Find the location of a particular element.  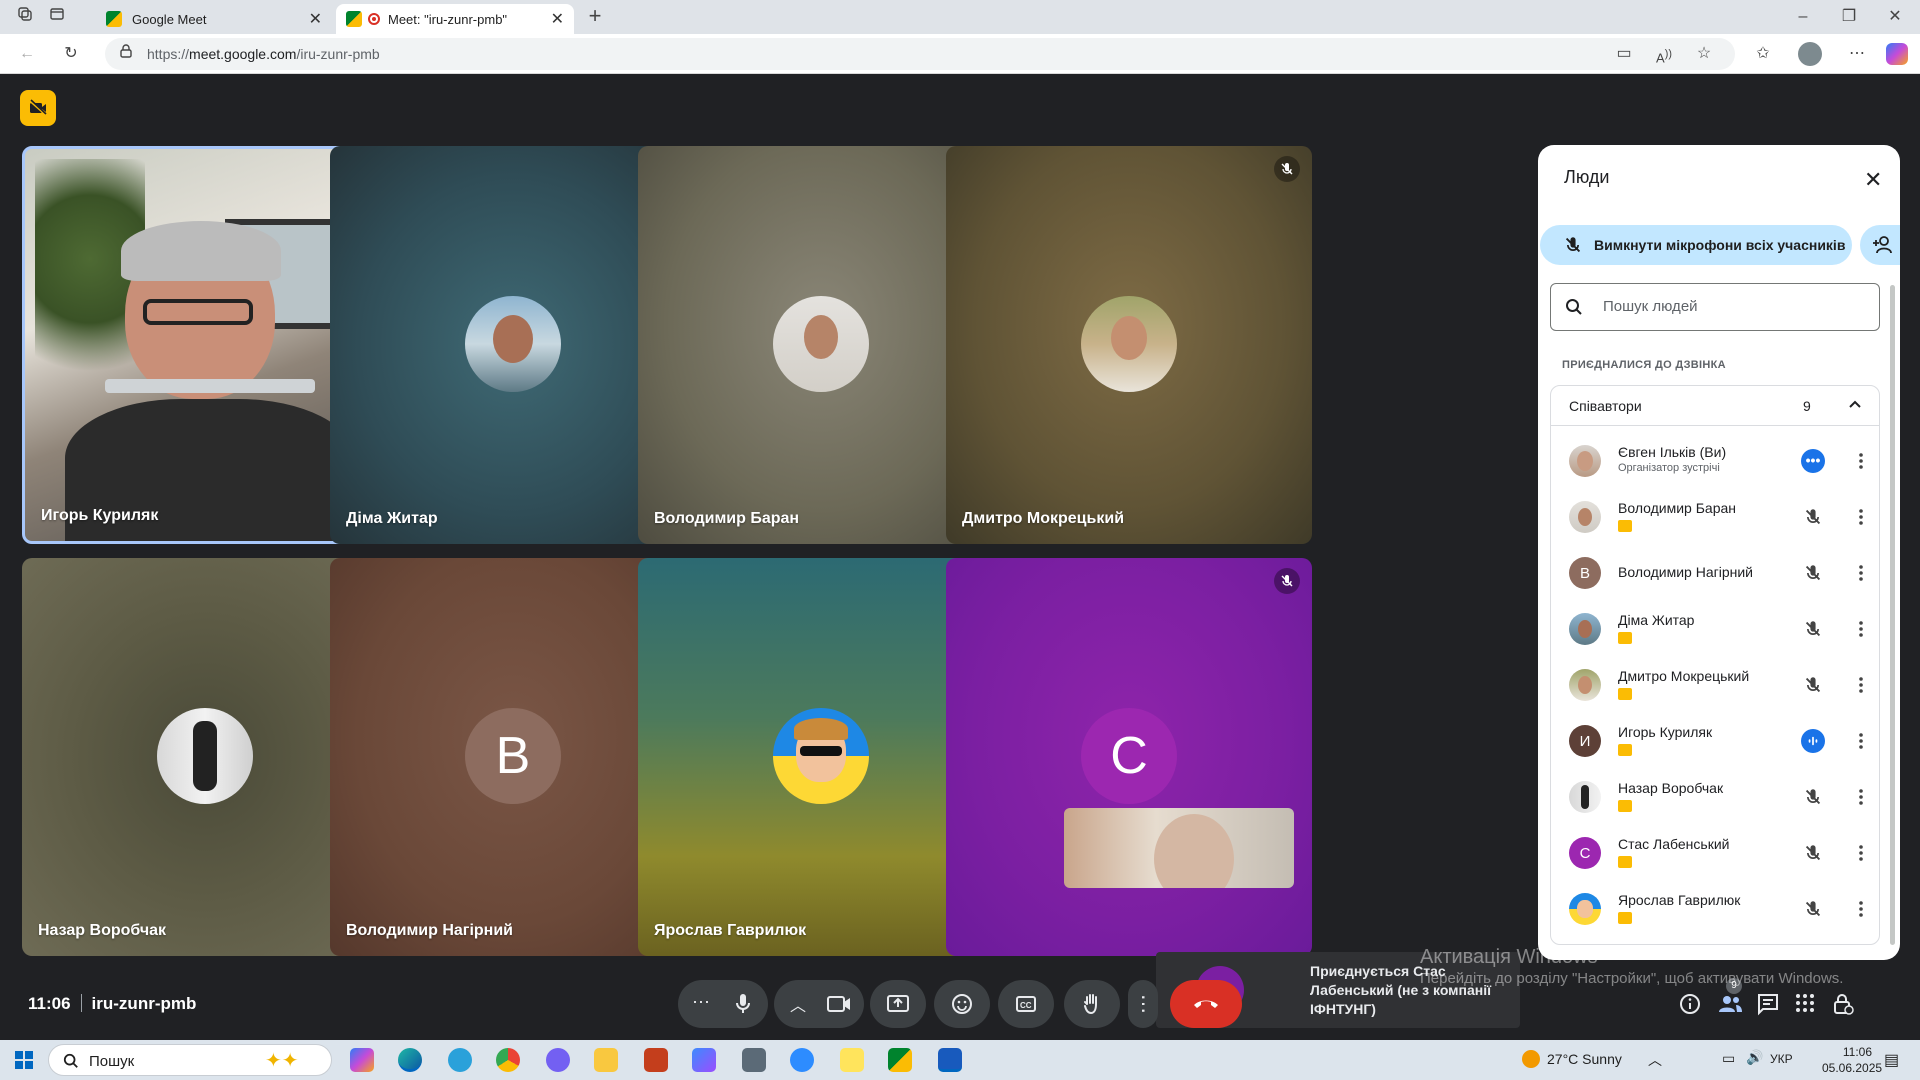

word-app-icon is located at coordinates (950, 1060).